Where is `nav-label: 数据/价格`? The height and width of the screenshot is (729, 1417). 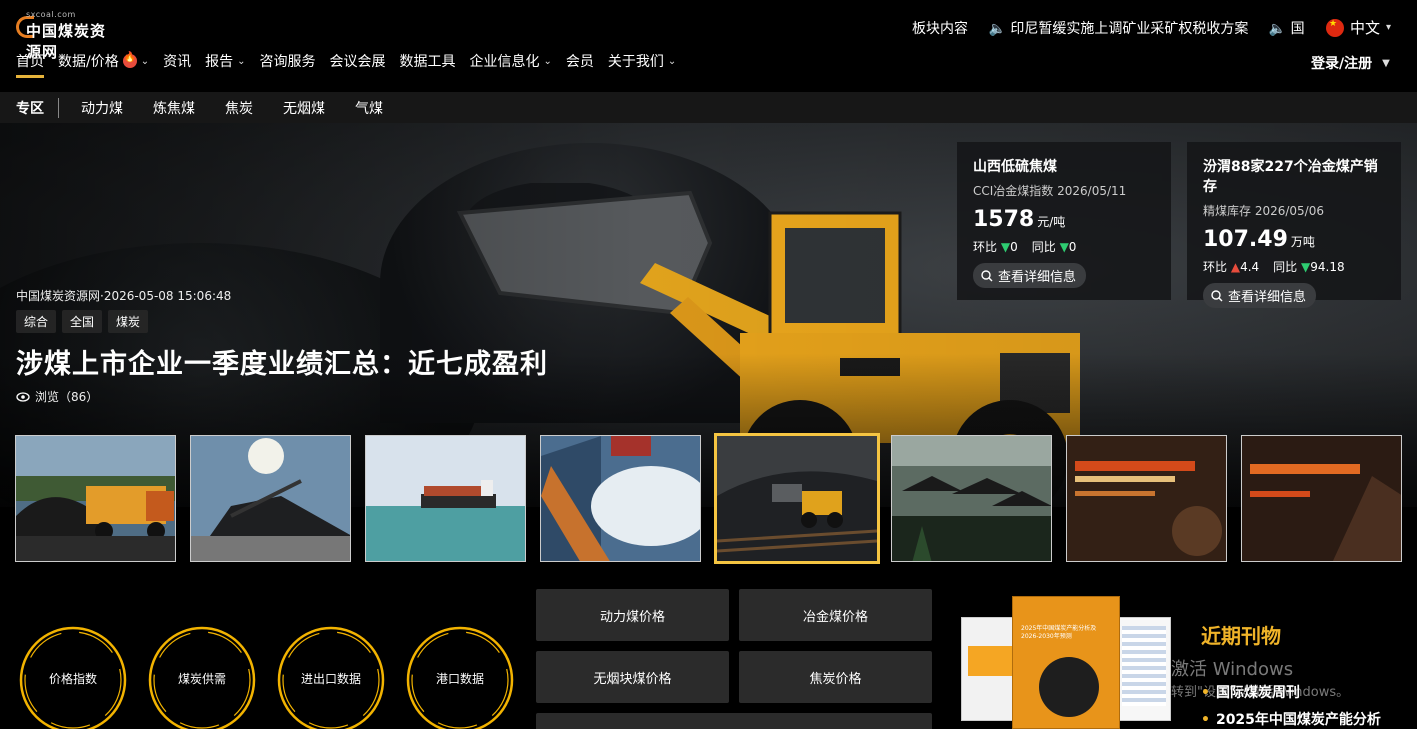
nav-label: 数据/价格 is located at coordinates (88, 62).